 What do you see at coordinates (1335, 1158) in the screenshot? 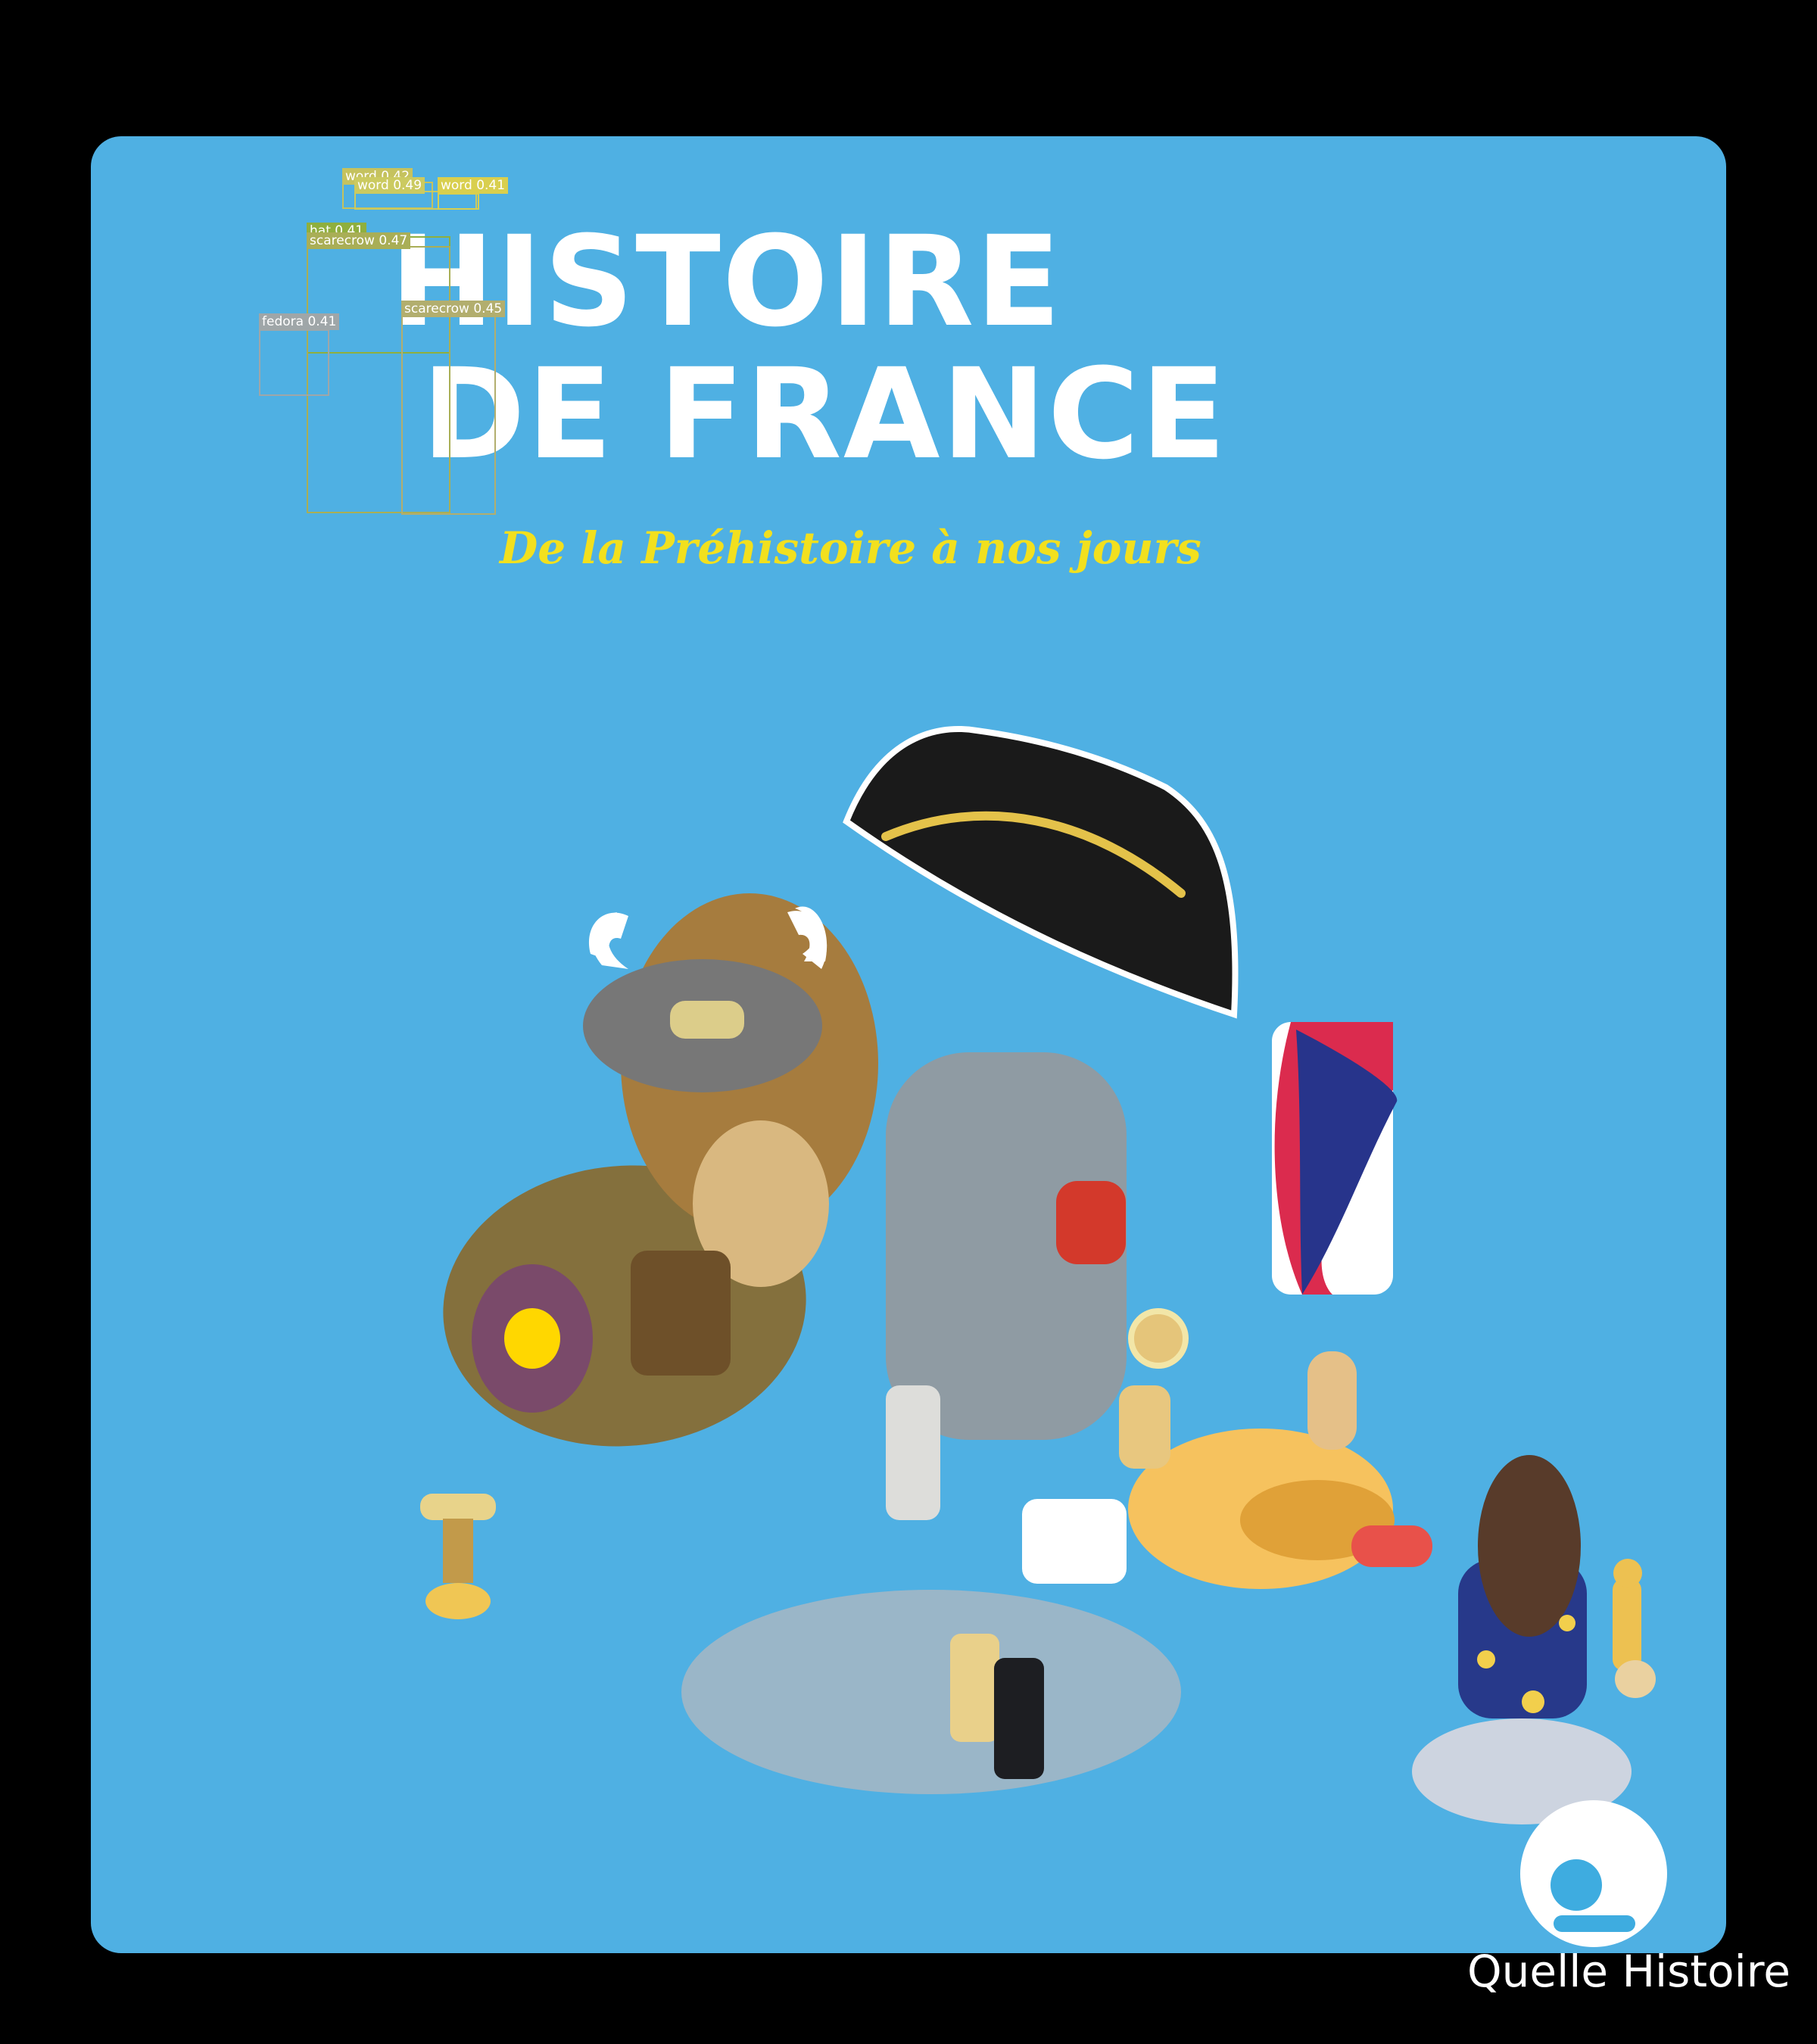
I see `french-flag-icon` at bounding box center [1335, 1158].